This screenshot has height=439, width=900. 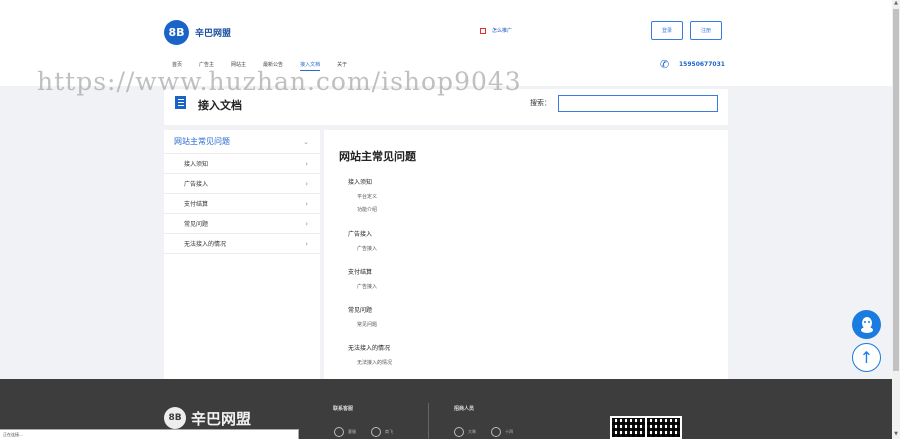 I want to click on site-logo: 8B 辛巴网盟, so click(x=197, y=32).